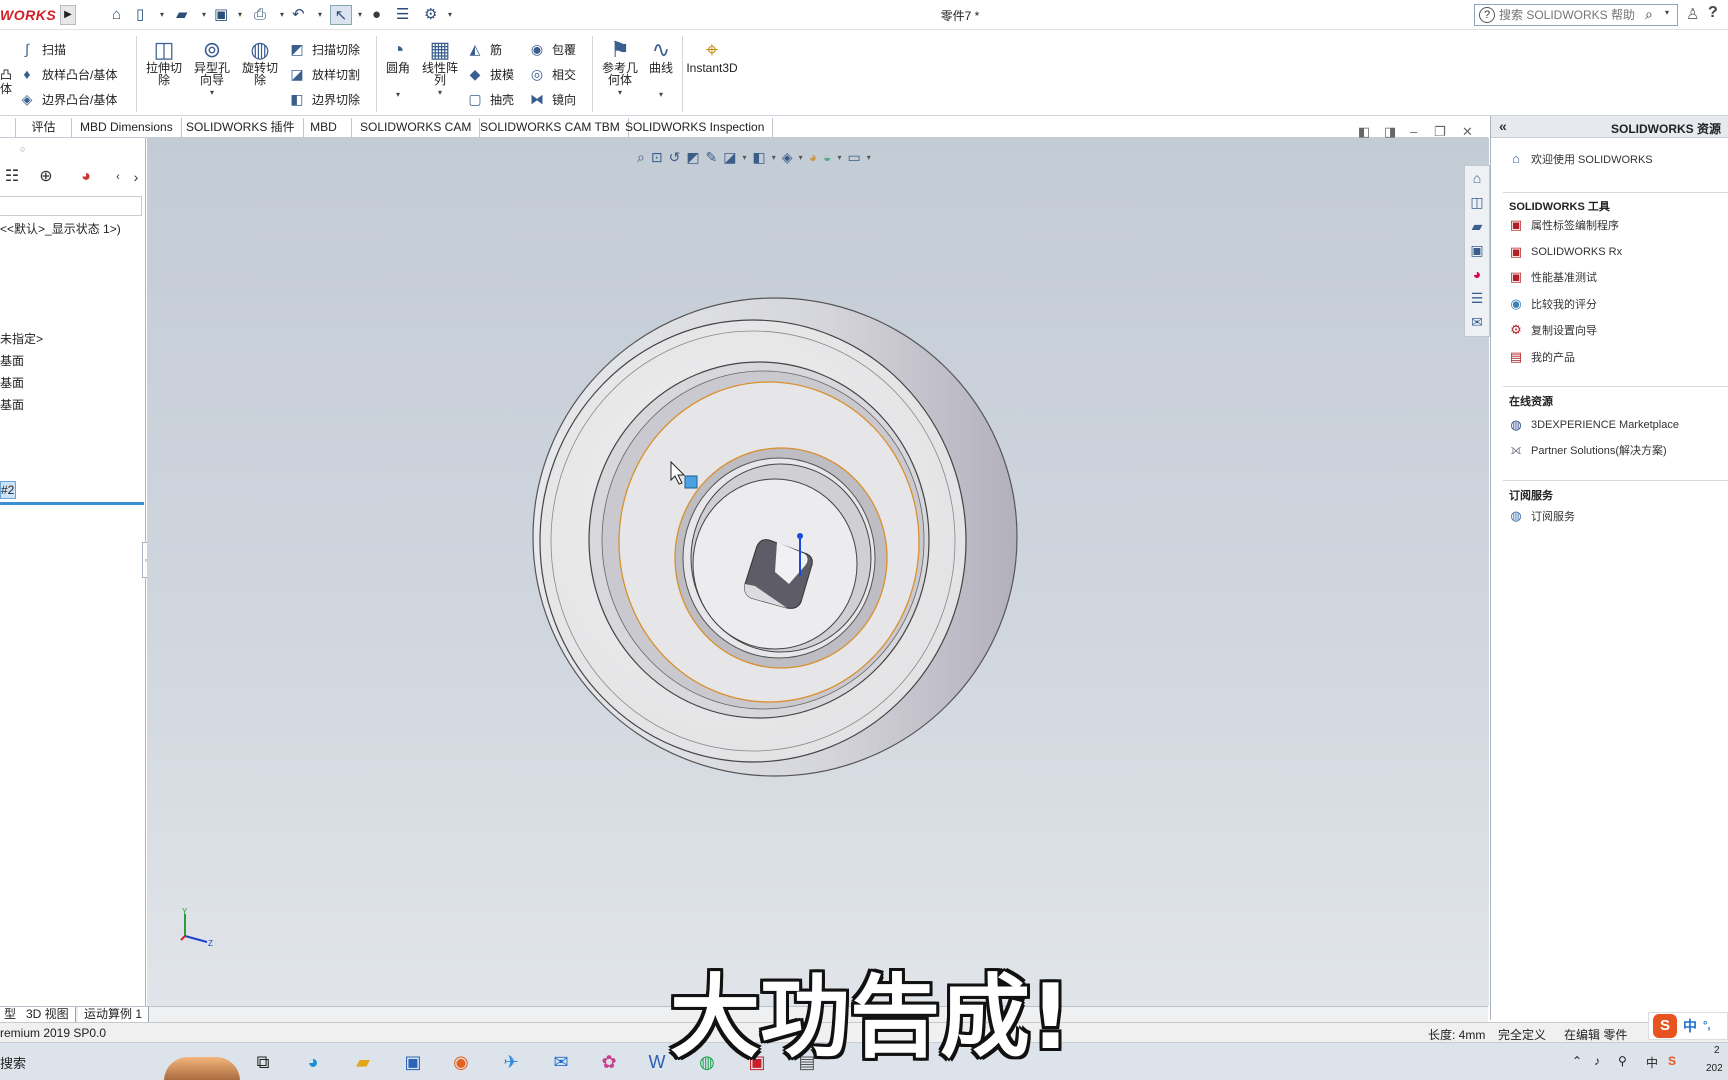 The image size is (1728, 1080). I want to click on tab-solidworks-addins: SOLIDWORKS 插件, so click(241, 128).